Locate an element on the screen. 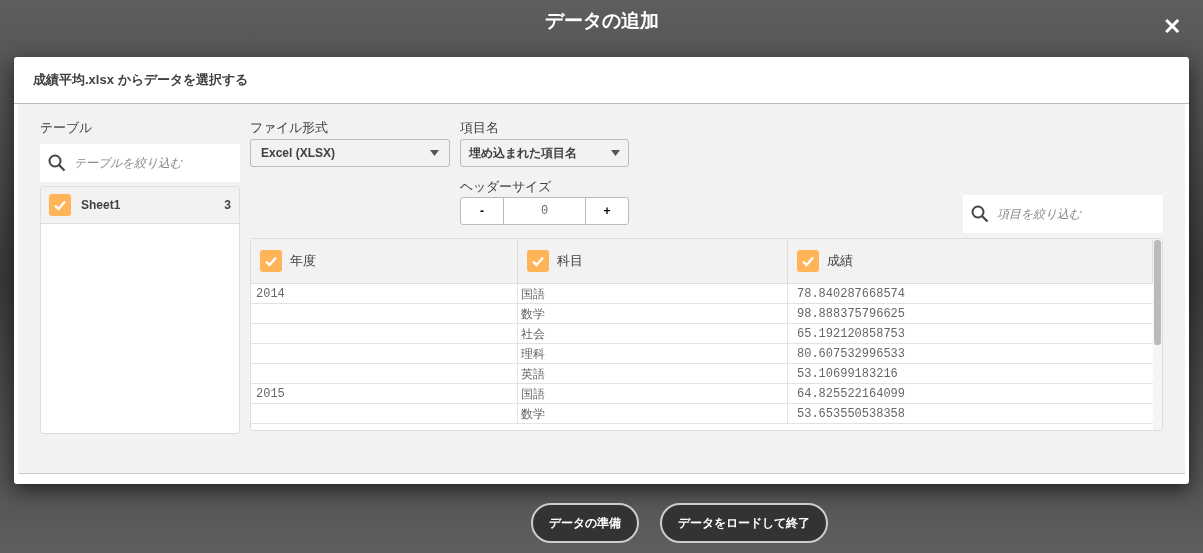 The width and height of the screenshot is (1203, 553). header-size-input: 0 is located at coordinates (545, 211).